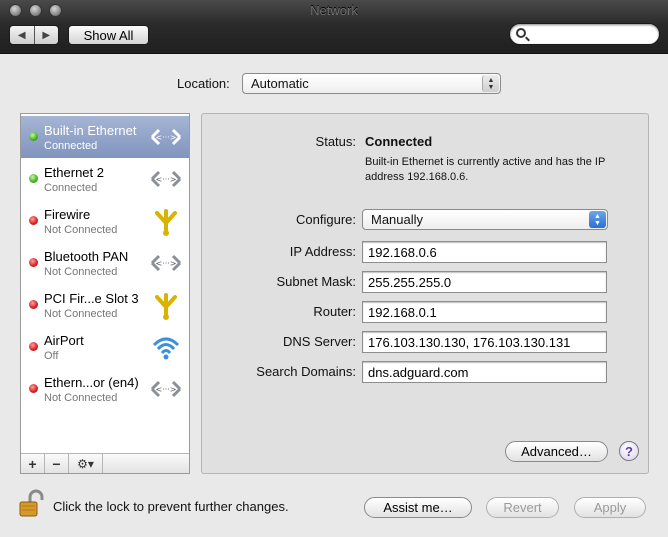 The width and height of the screenshot is (668, 537). Describe the element at coordinates (399, 141) in the screenshot. I see `status-value: Connected` at that location.